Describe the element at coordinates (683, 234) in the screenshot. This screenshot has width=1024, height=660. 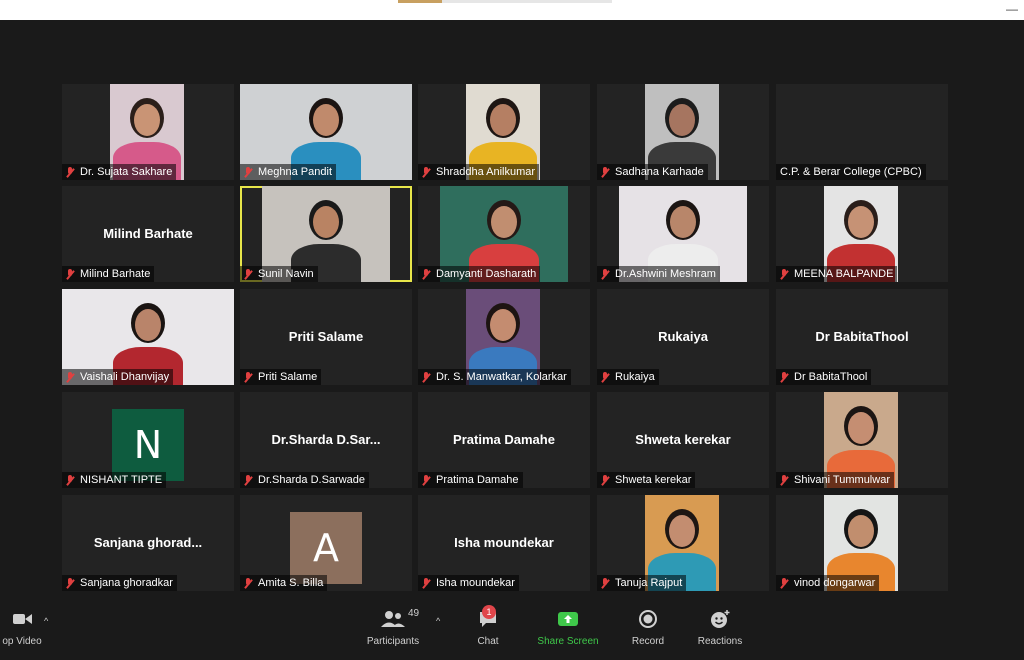
I see `participant-tile: Dr.Ashwini Meshram` at that location.